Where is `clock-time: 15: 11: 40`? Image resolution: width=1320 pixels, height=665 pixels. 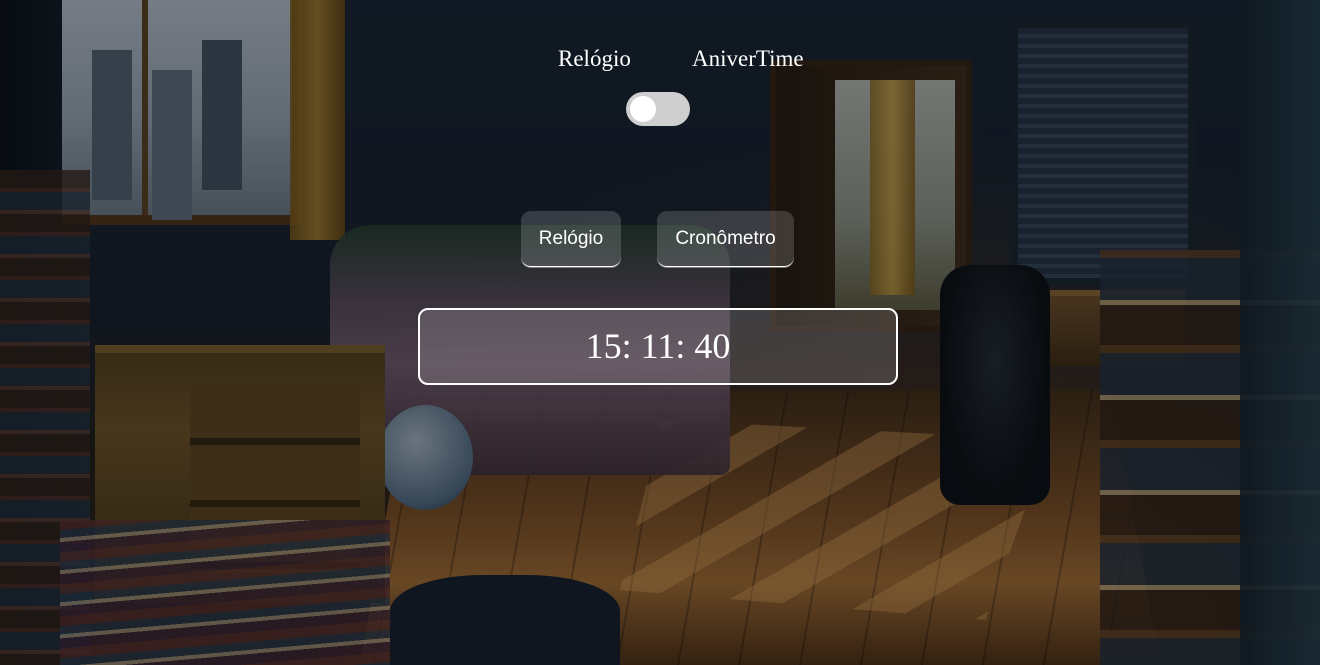 clock-time: 15: 11: 40 is located at coordinates (658, 346).